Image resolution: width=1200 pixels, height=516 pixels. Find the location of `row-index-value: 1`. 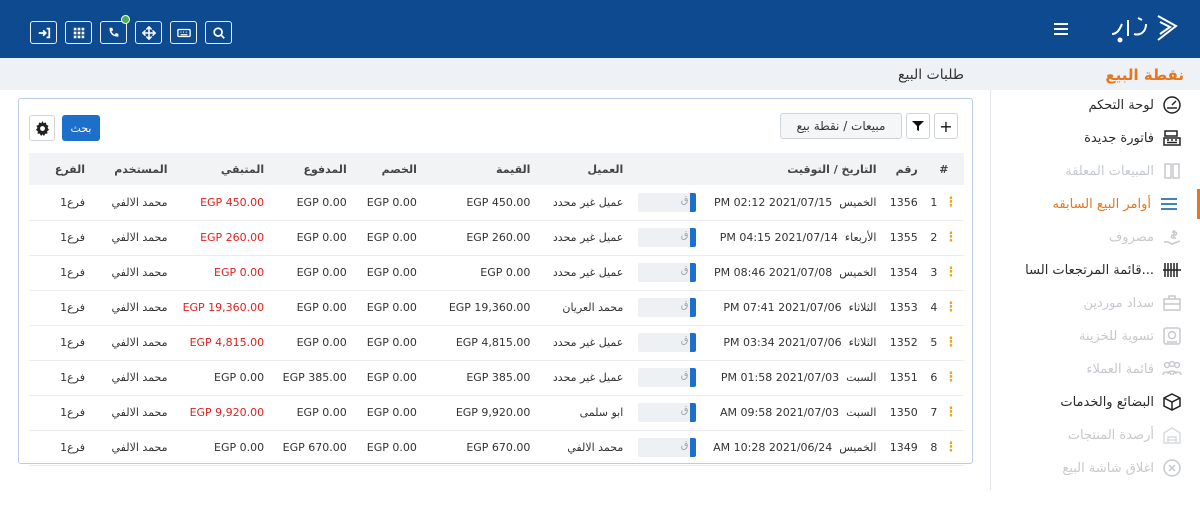

row-index-value: 1 is located at coordinates (934, 202).